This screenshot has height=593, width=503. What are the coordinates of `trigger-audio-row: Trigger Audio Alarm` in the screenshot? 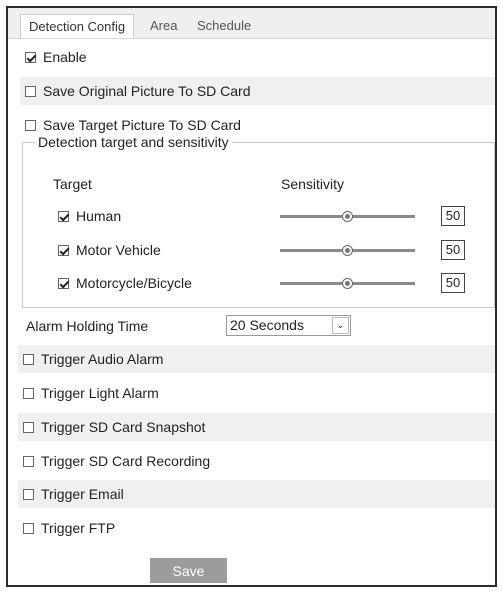 It's located at (256, 359).